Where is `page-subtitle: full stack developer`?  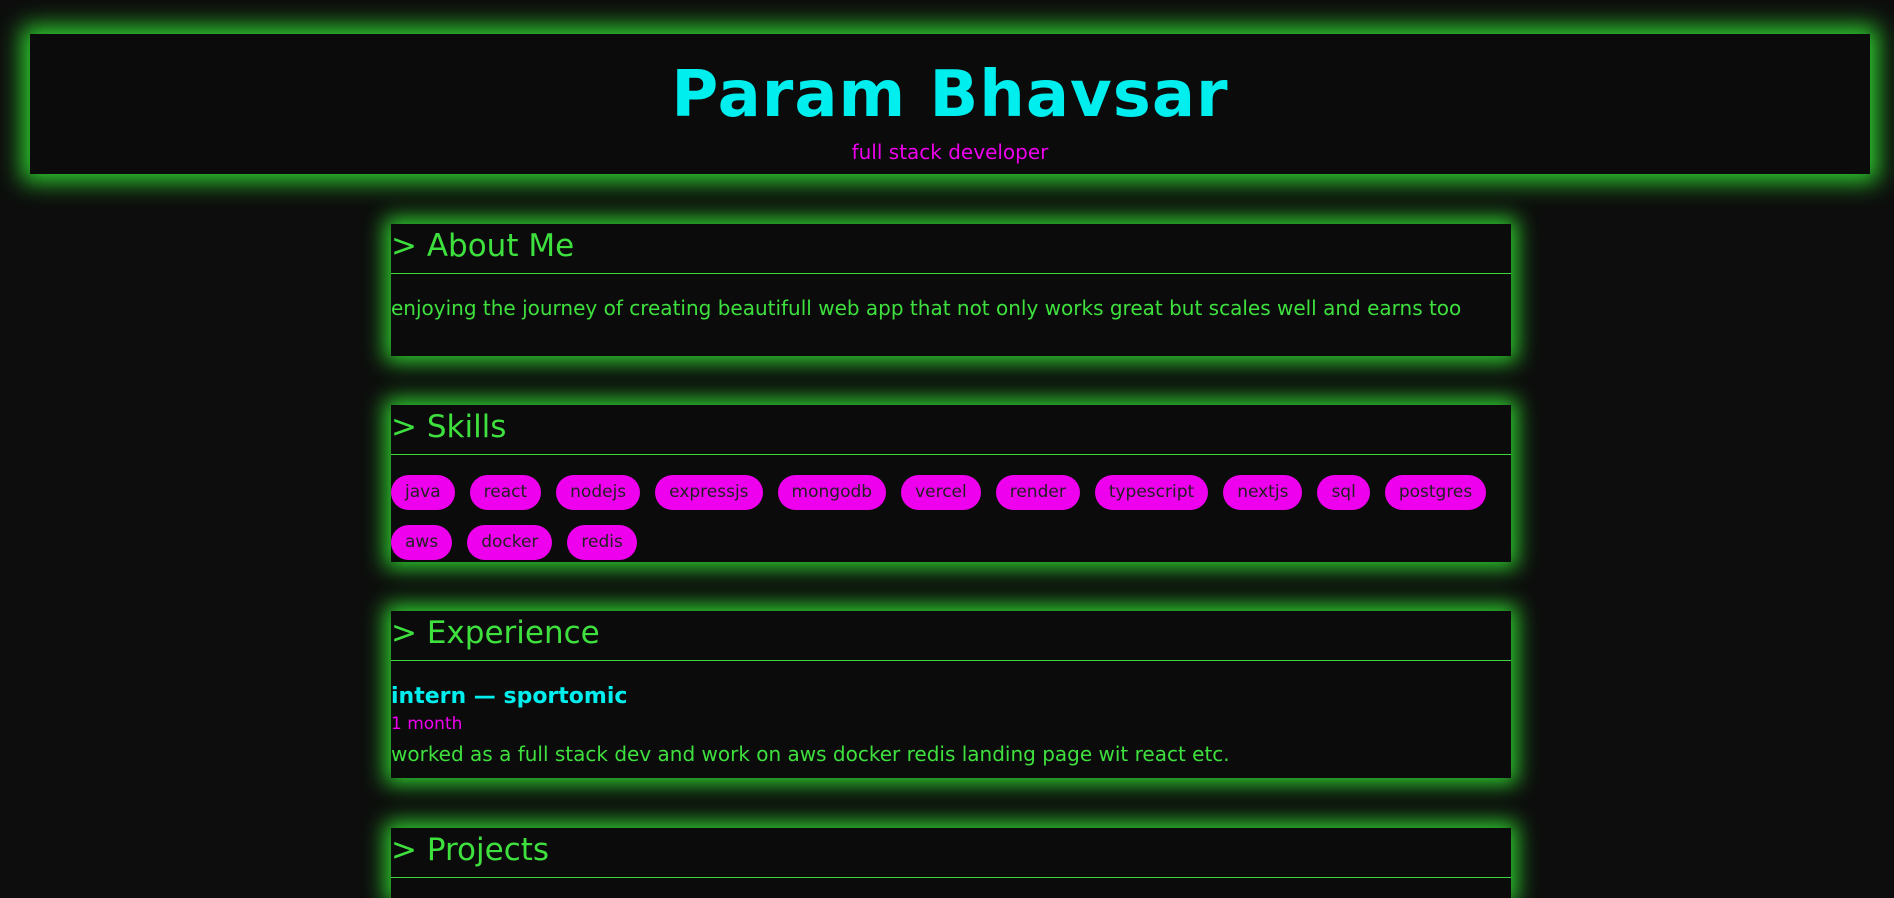
page-subtitle: full stack developer is located at coordinates (950, 152).